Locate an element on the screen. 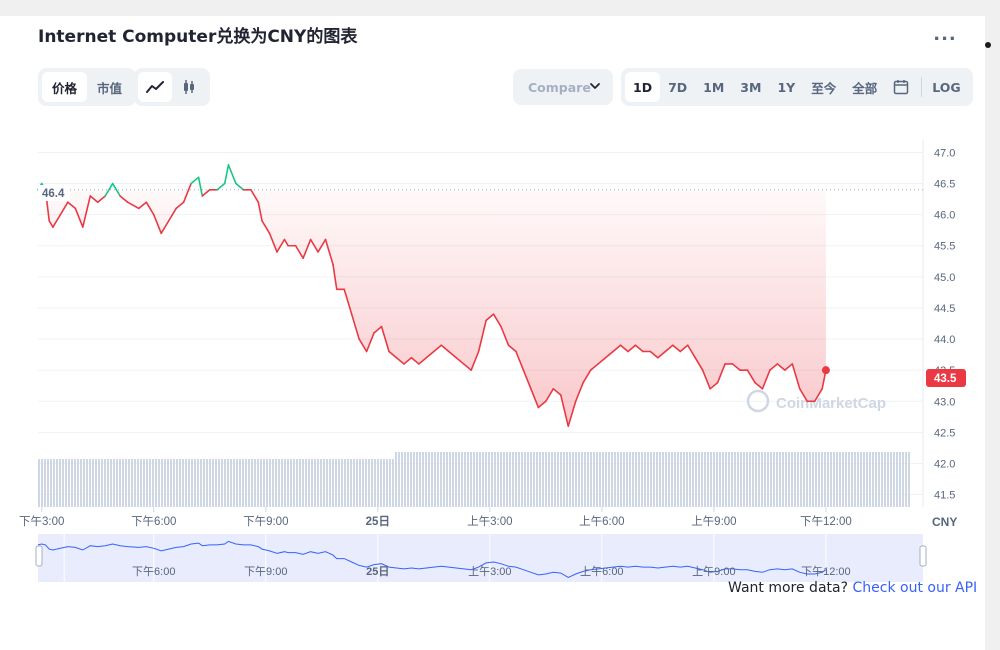 The height and width of the screenshot is (650, 1000). watermark: CoinMarketCap is located at coordinates (816, 401).